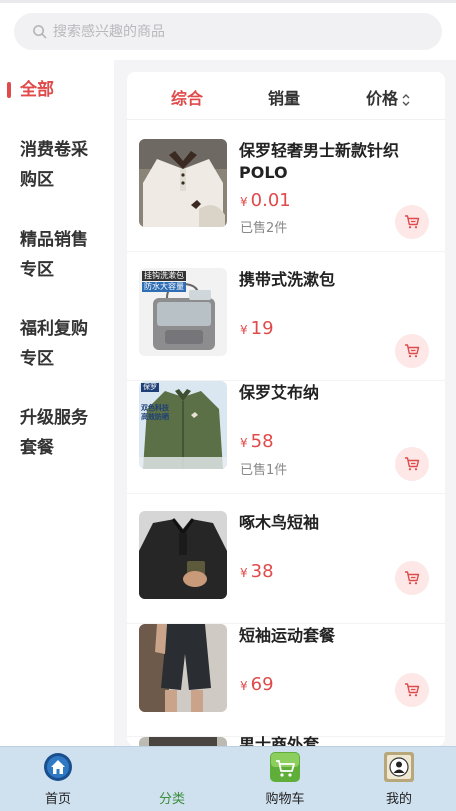 The image size is (456, 811). I want to click on sidebar-item-premium-zone: 精品销售 专区, so click(57, 255).